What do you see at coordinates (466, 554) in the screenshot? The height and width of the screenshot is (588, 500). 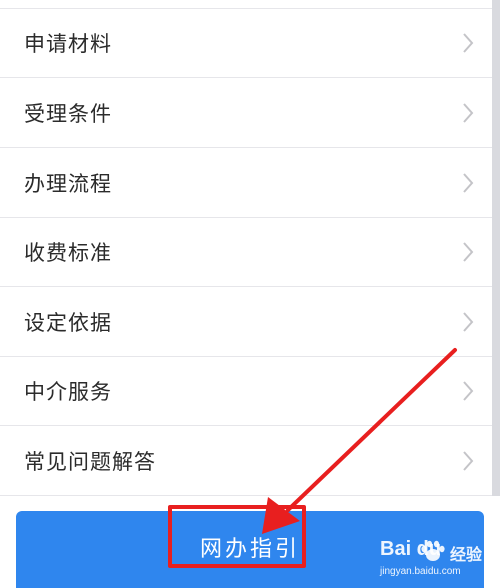 I see `watermark-cn: 经验` at bounding box center [466, 554].